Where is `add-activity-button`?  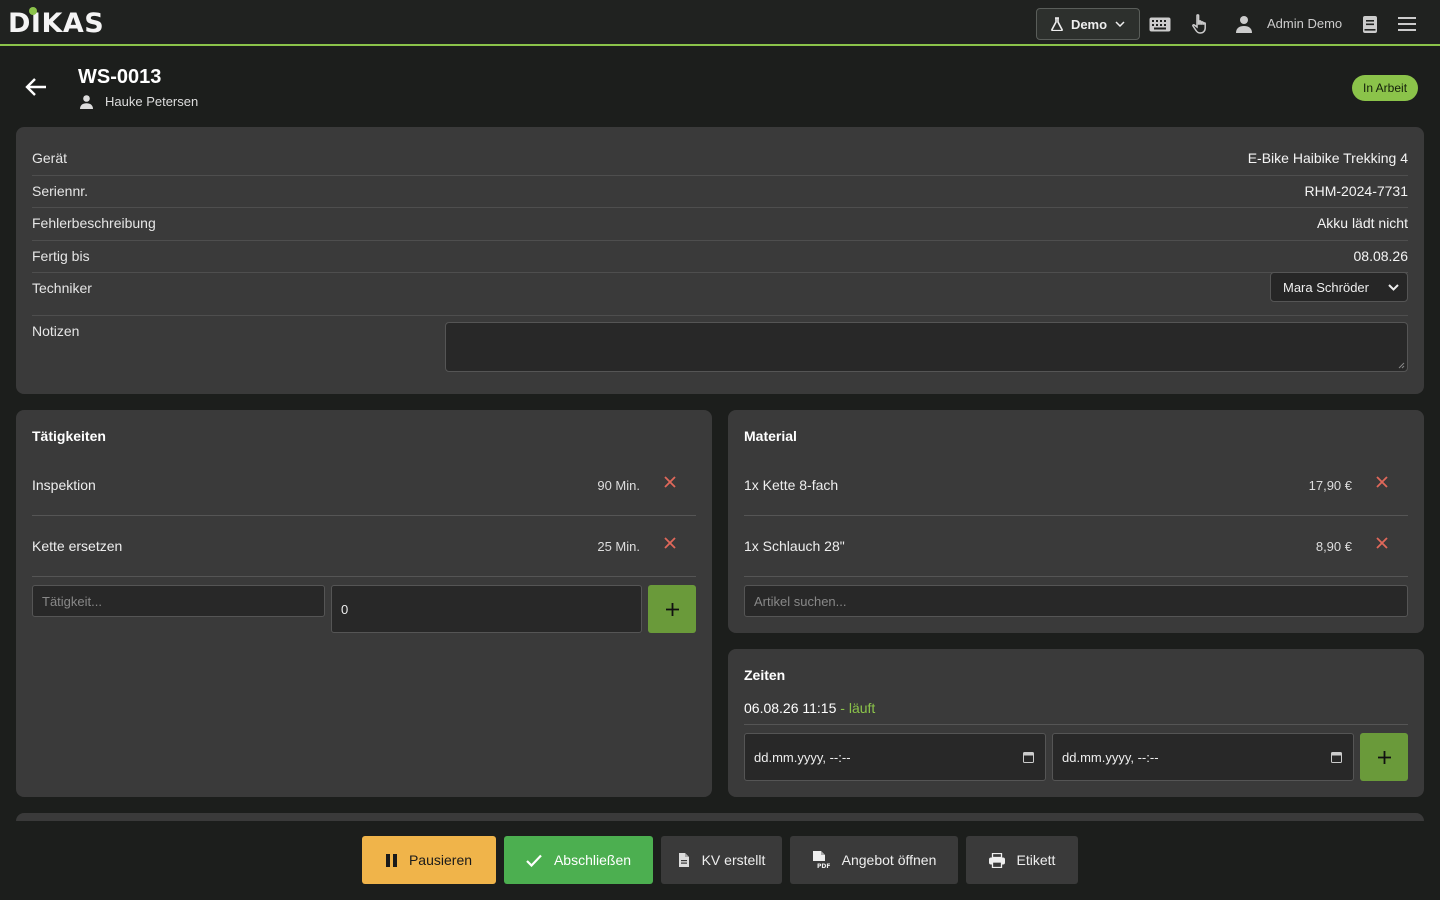 add-activity-button is located at coordinates (672, 609).